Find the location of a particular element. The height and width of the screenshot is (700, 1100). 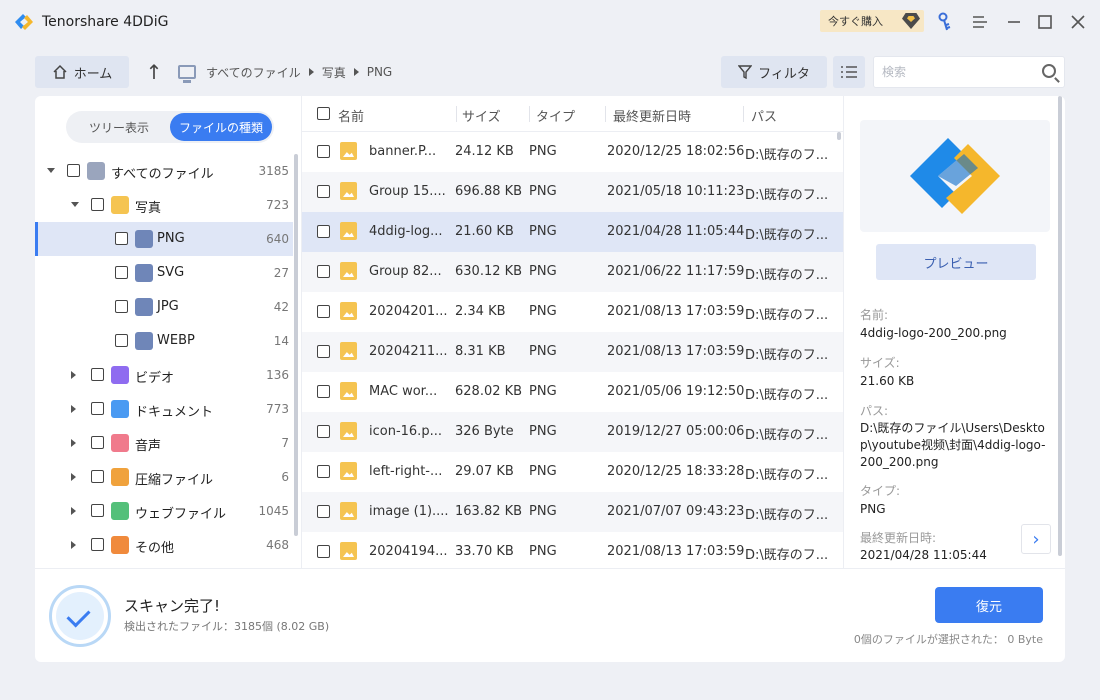

tree-item: 音声 7 is located at coordinates (164, 443).